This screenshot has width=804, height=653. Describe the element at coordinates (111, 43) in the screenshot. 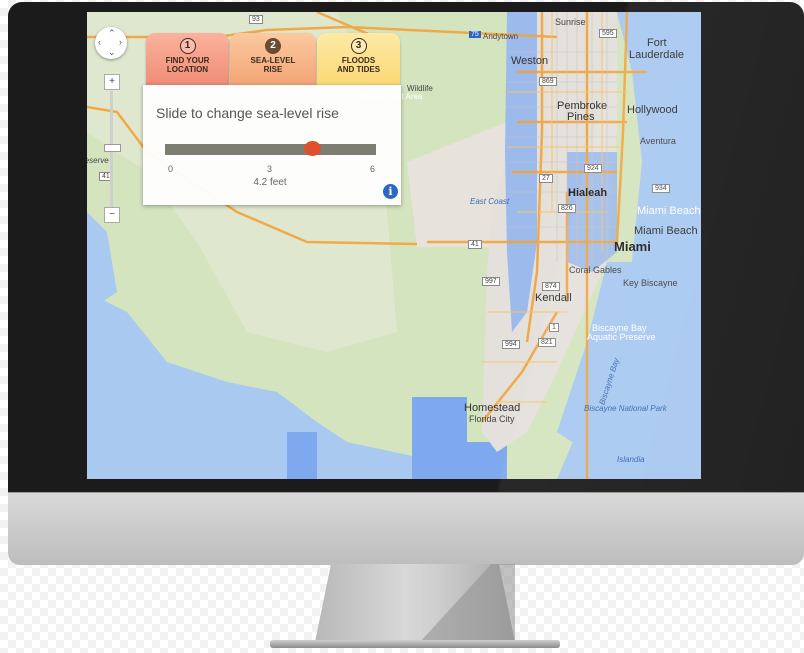

I see `pan-control: ⌃ ⌄ ‹ ›` at that location.